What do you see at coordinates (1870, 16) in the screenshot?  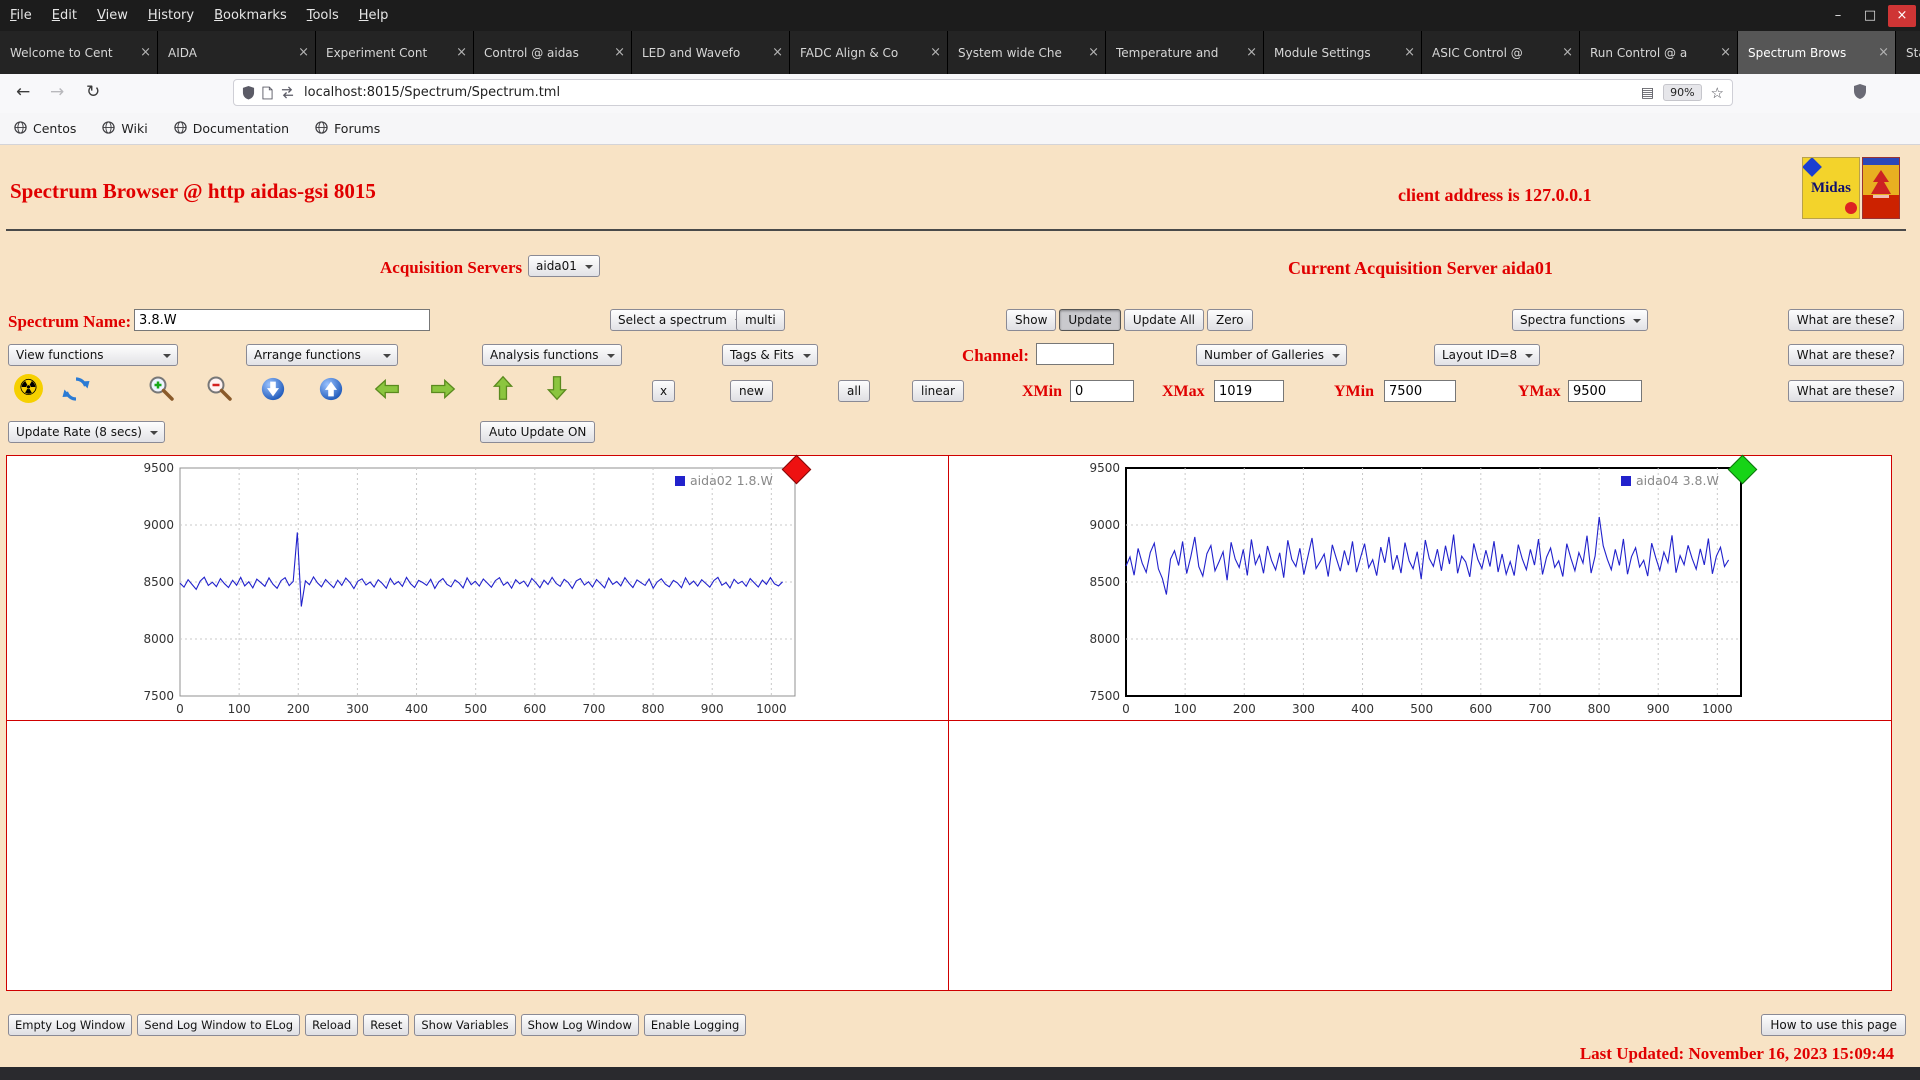 I see `maximize-icon: □` at bounding box center [1870, 16].